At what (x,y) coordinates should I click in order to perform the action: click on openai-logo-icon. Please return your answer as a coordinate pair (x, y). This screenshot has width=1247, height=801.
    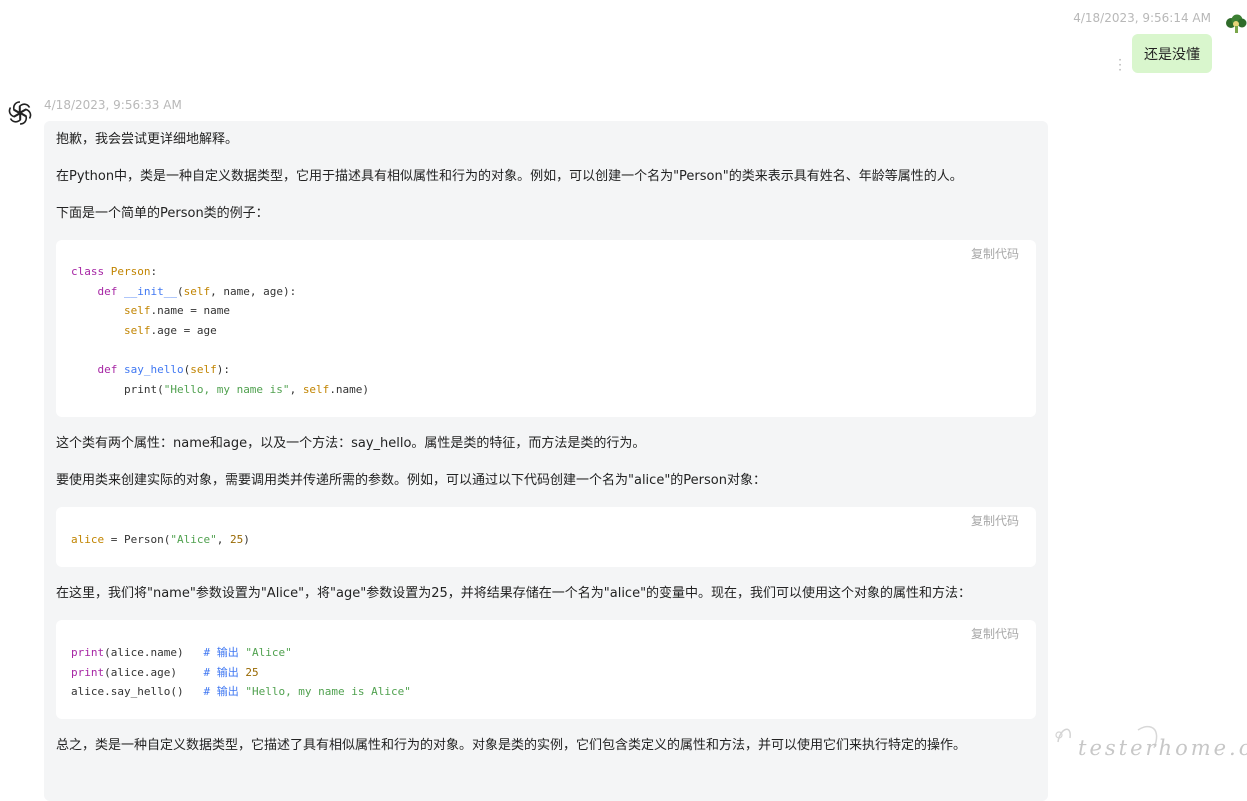
    Looking at the image, I should click on (20, 113).